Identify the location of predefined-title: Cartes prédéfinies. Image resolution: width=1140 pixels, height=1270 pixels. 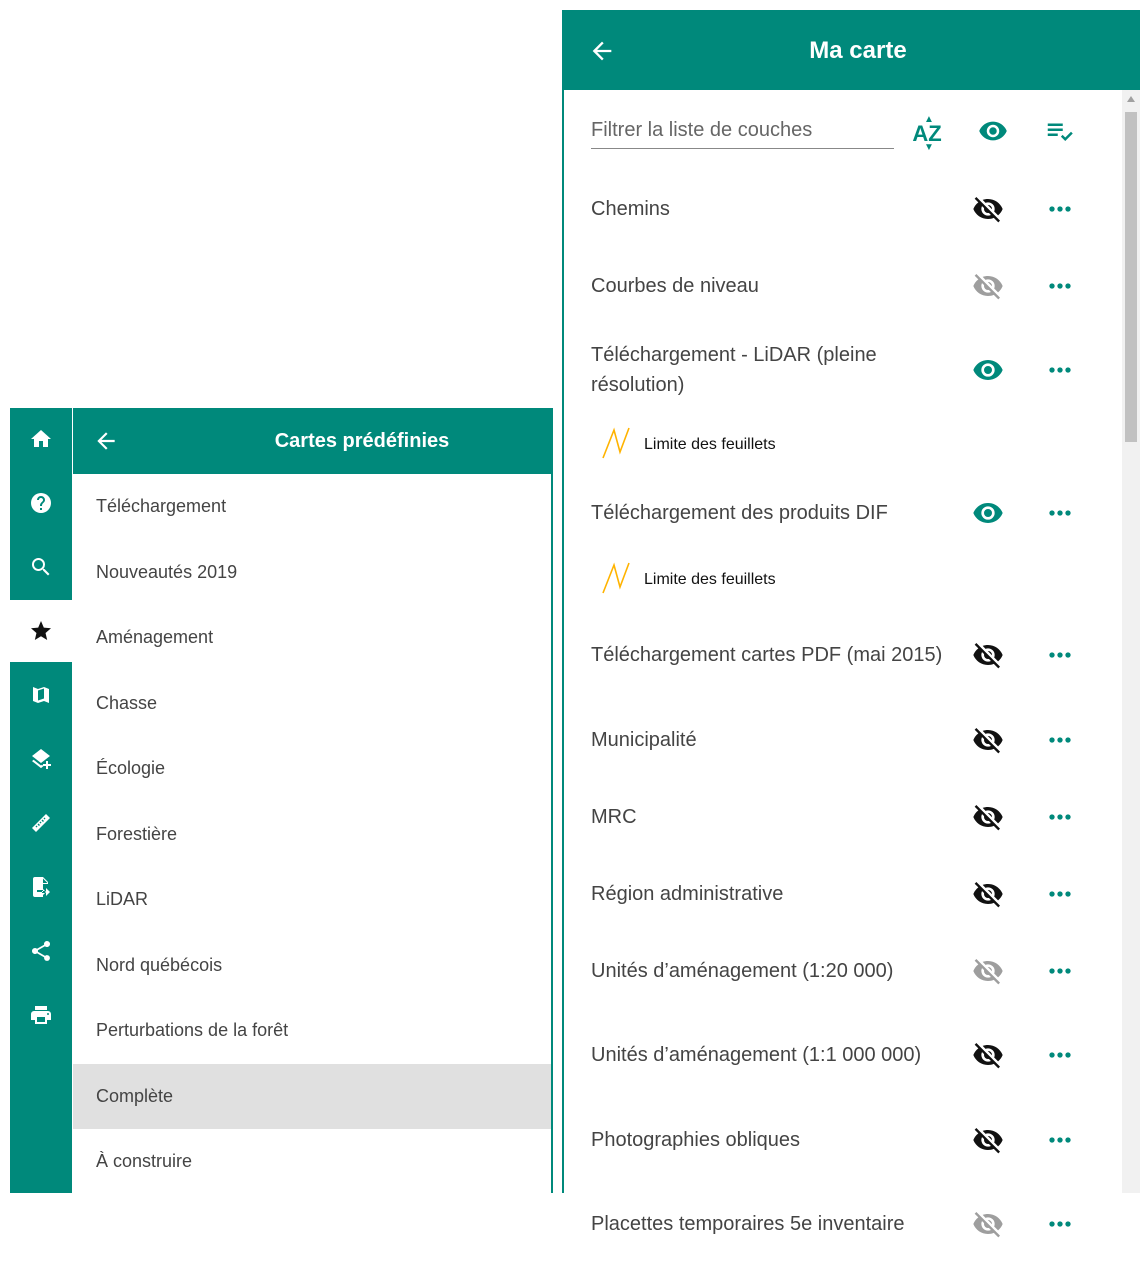
(362, 441).